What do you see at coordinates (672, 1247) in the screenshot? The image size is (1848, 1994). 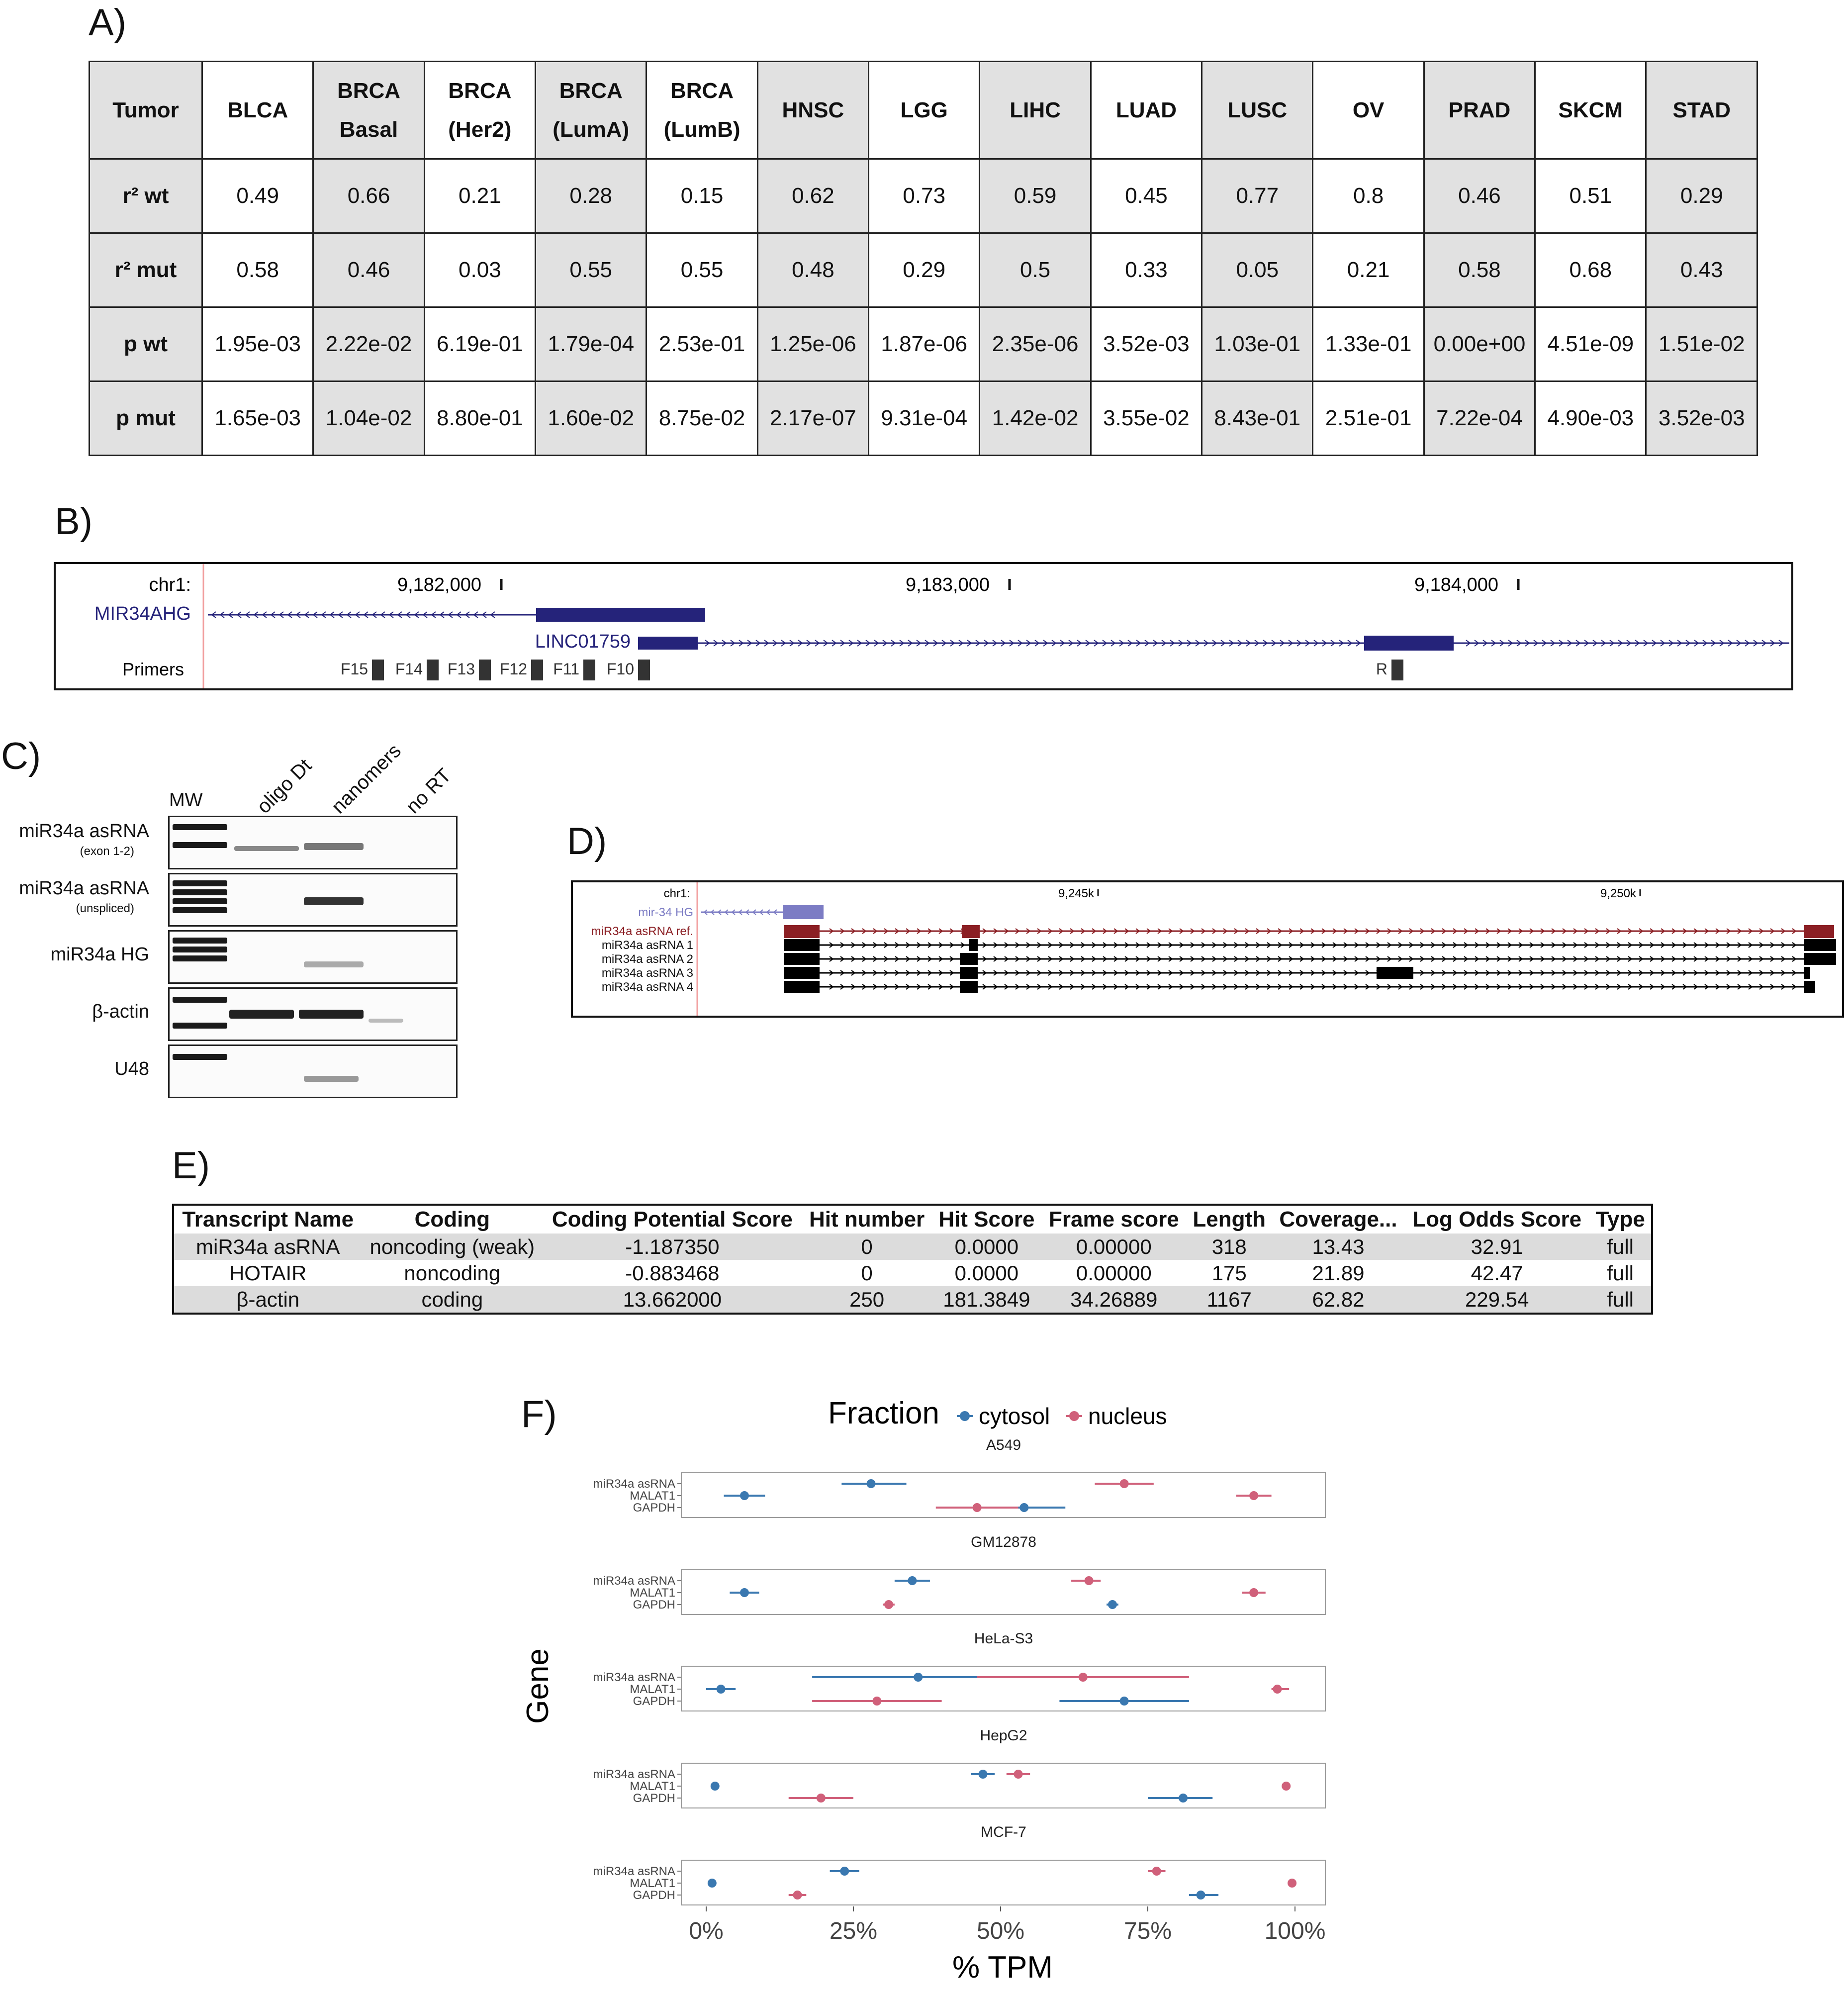 I see `table-cell: -1.187350` at bounding box center [672, 1247].